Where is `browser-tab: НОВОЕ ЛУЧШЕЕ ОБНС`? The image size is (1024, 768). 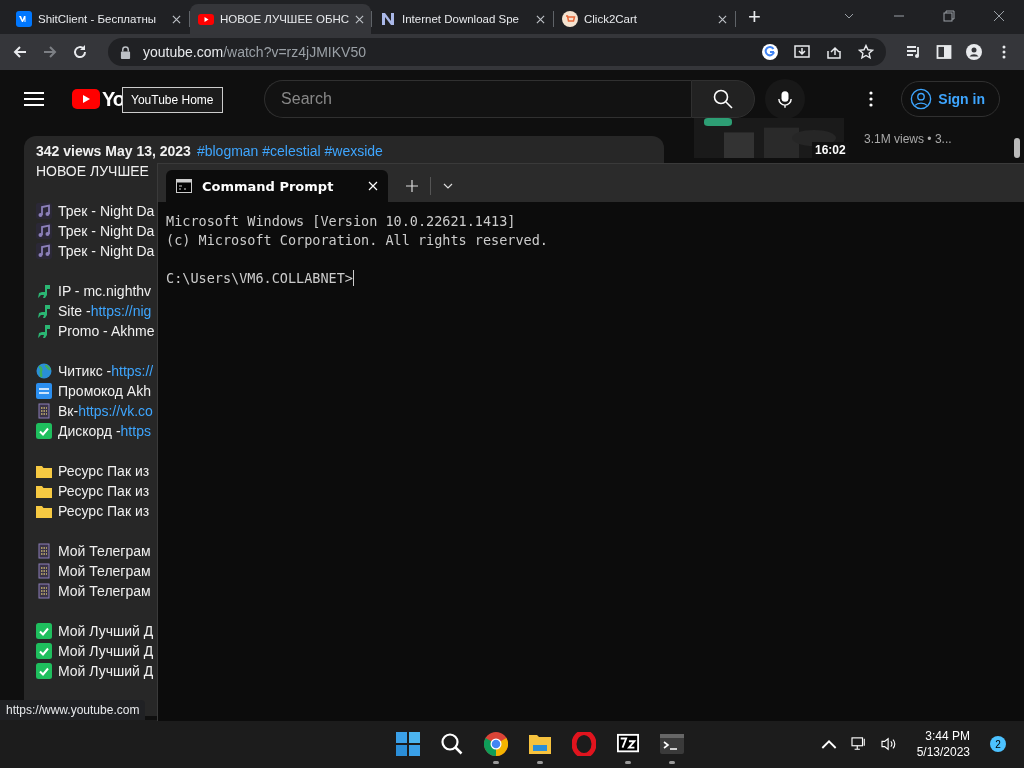
browser-tab: НОВОЕ ЛУЧШЕЕ ОБНС is located at coordinates (280, 19).